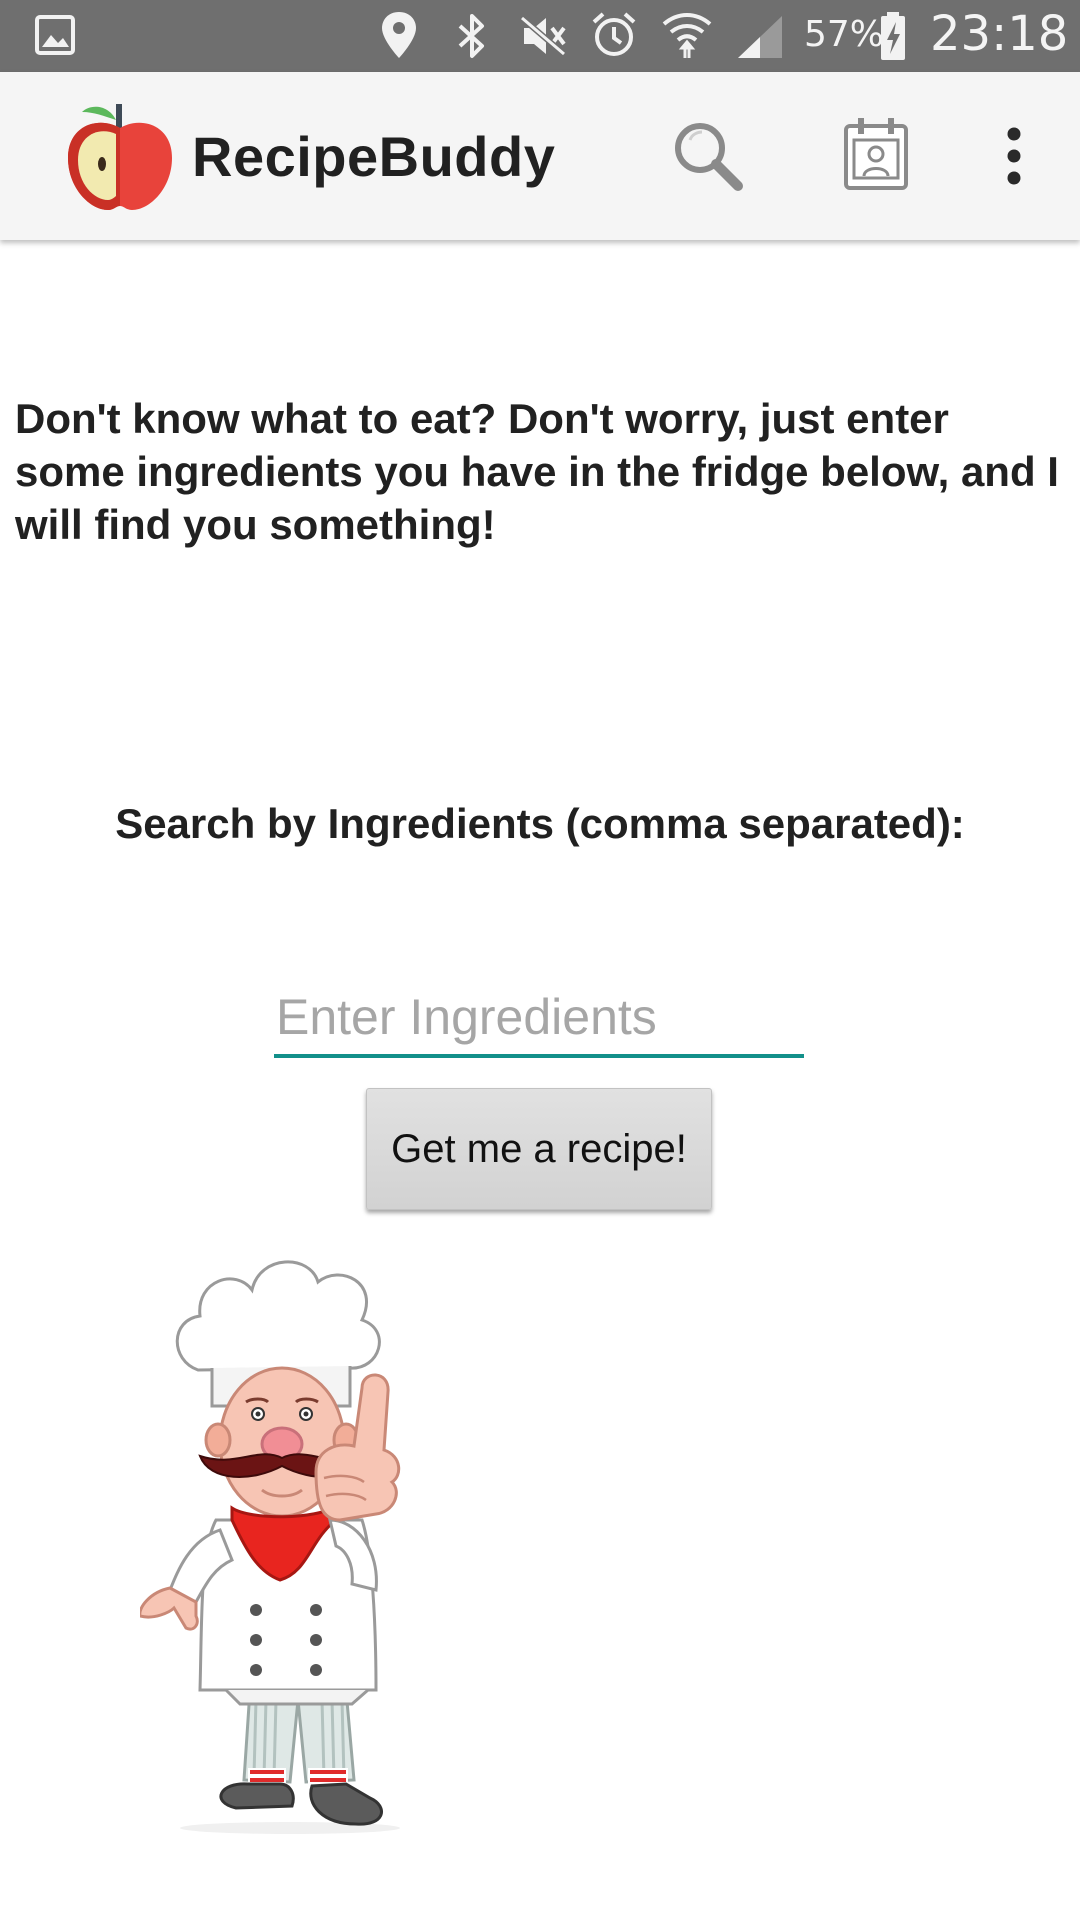 This screenshot has width=1080, height=1920. What do you see at coordinates (539, 1149) in the screenshot?
I see `get-recipe-button: Get me a recipe!` at bounding box center [539, 1149].